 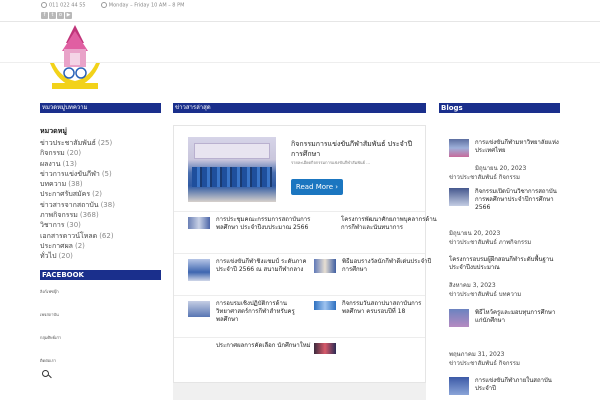 I want to click on category-item: ประกาศผล (2), so click(x=100, y=246).